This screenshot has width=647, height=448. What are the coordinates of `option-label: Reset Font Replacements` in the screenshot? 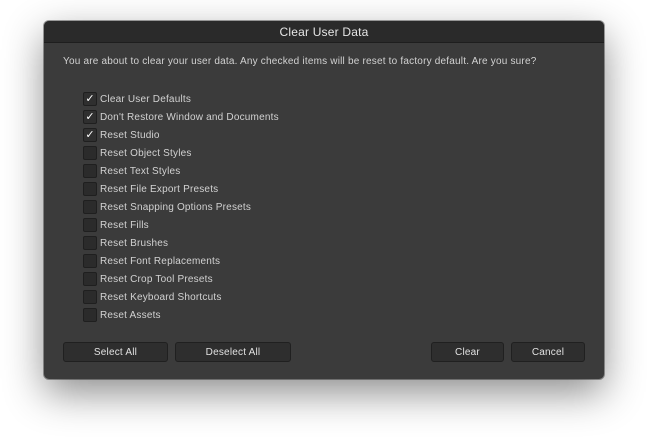 It's located at (160, 261).